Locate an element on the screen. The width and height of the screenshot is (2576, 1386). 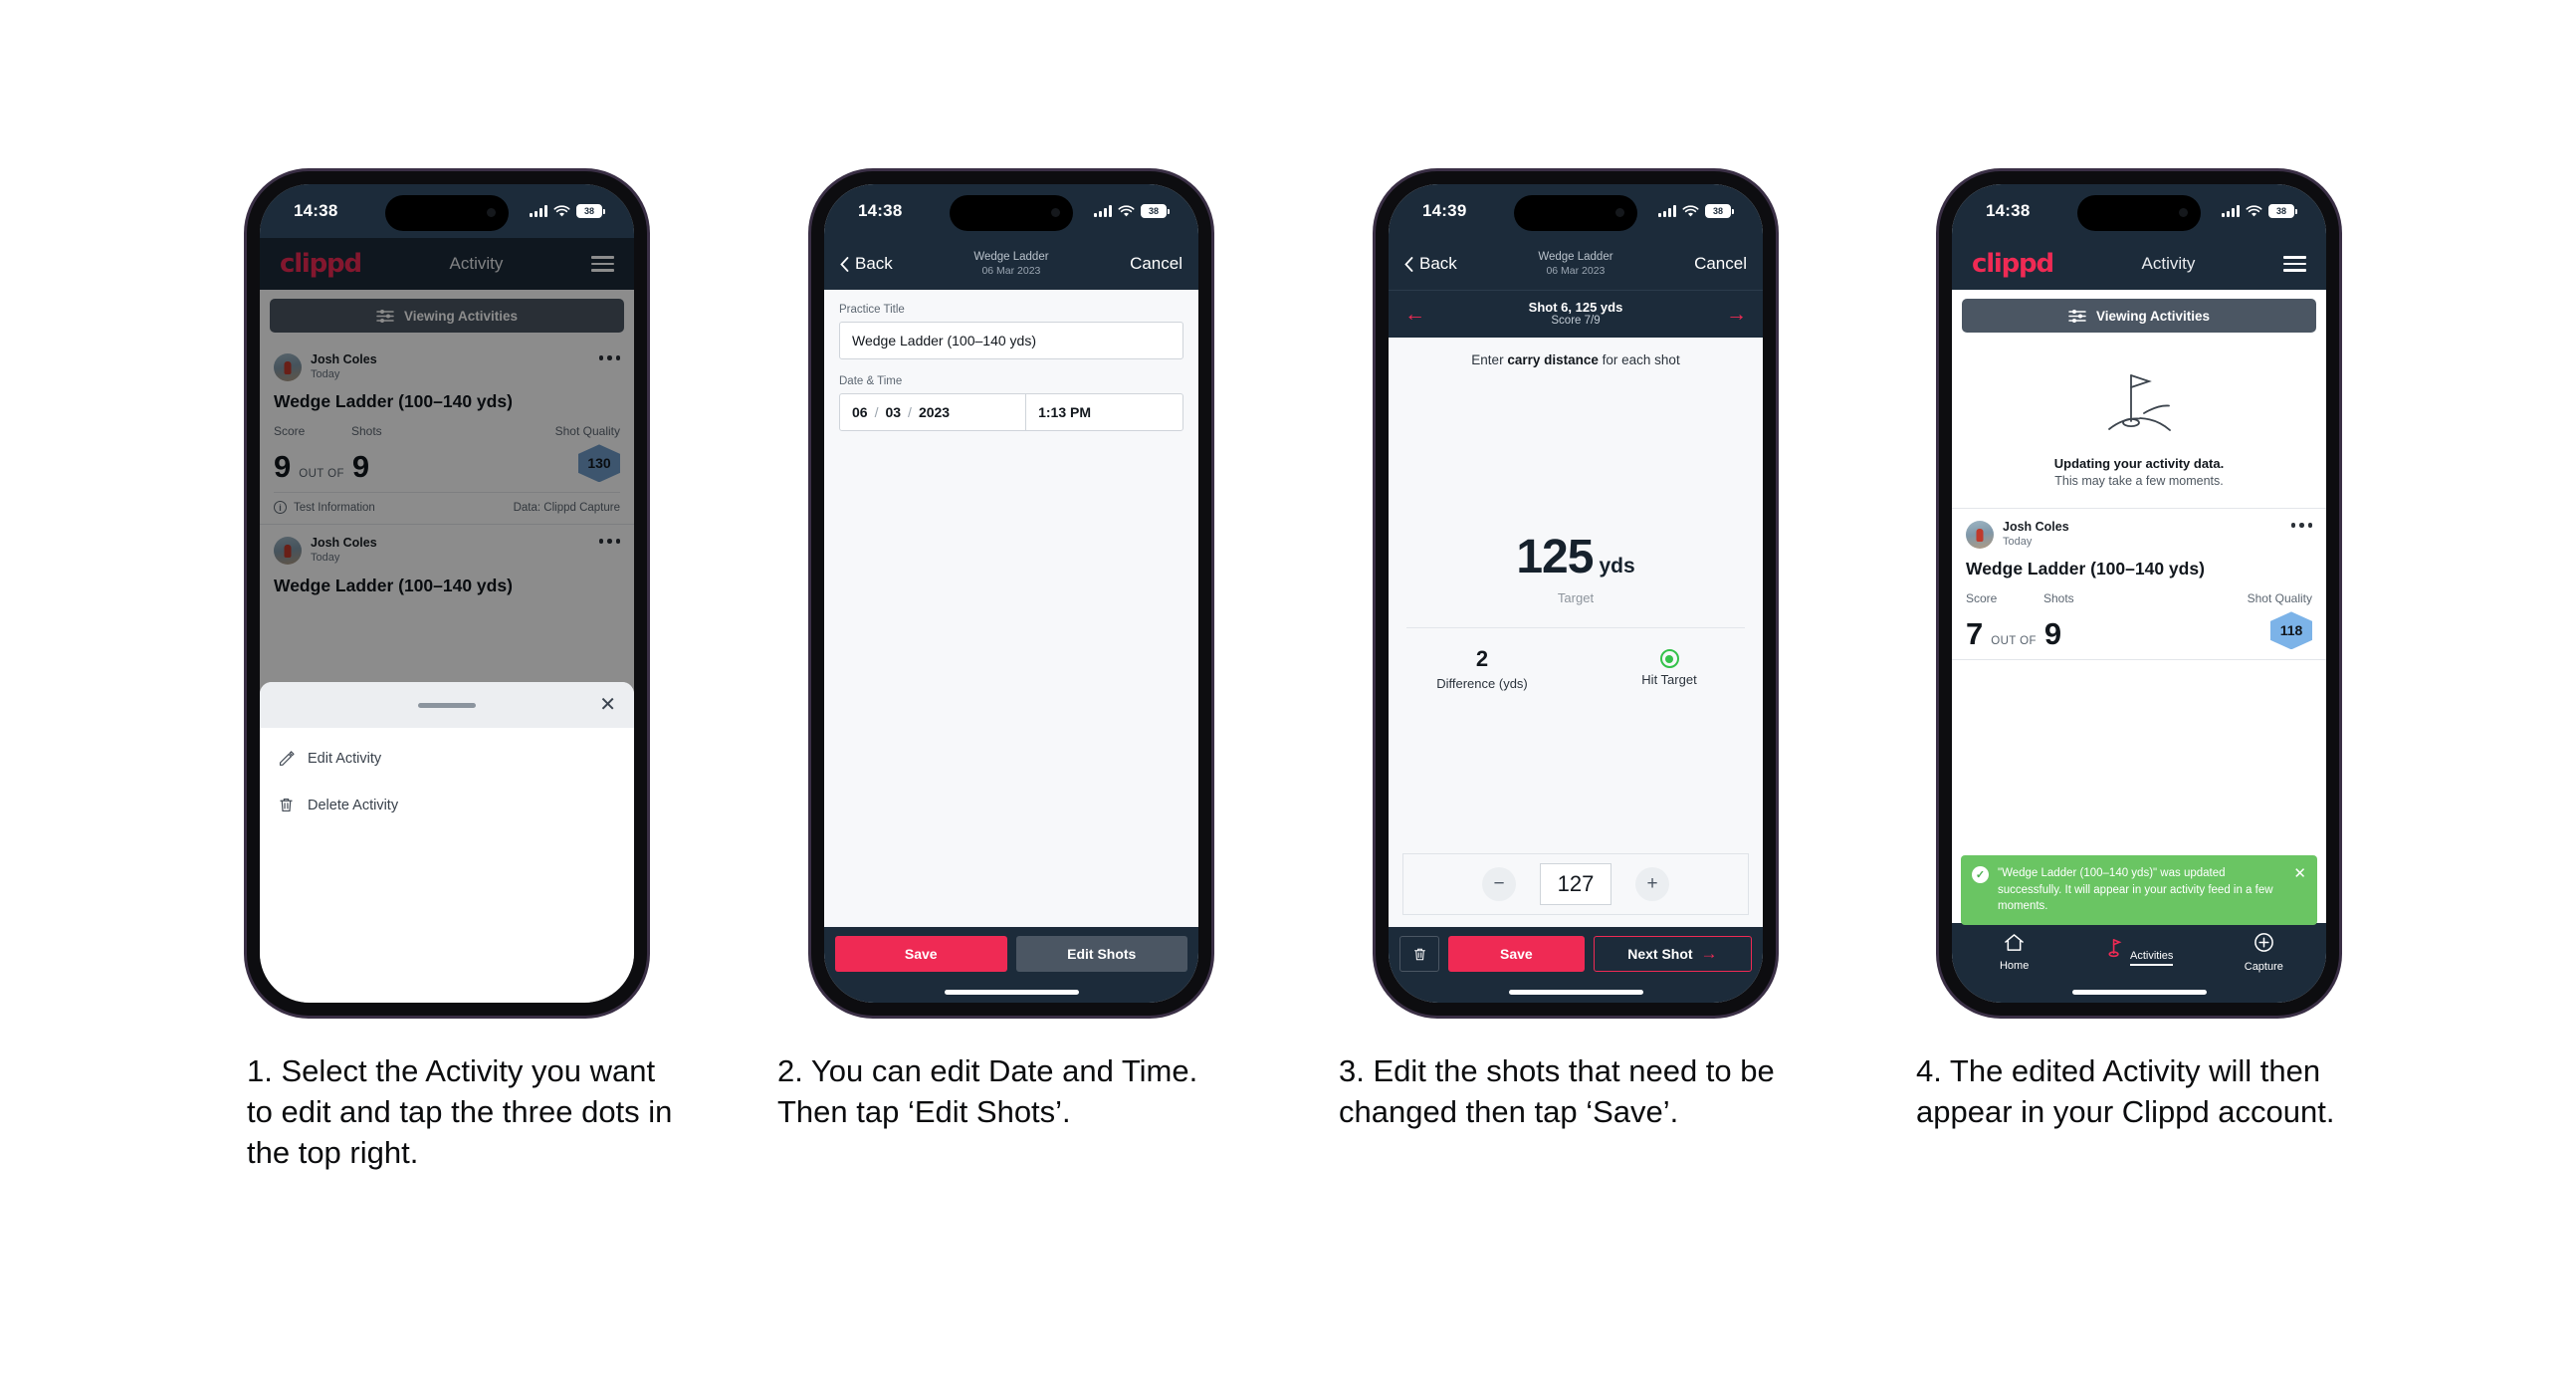
next-shot-button: Next Shot → is located at coordinates (1672, 954).